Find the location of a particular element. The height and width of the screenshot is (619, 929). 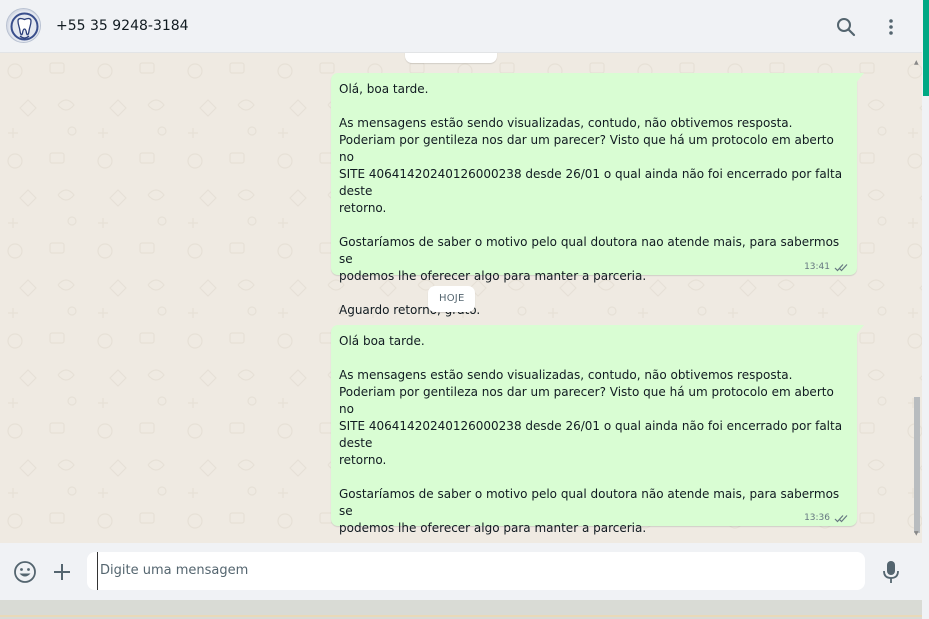

message-input is located at coordinates (476, 571).